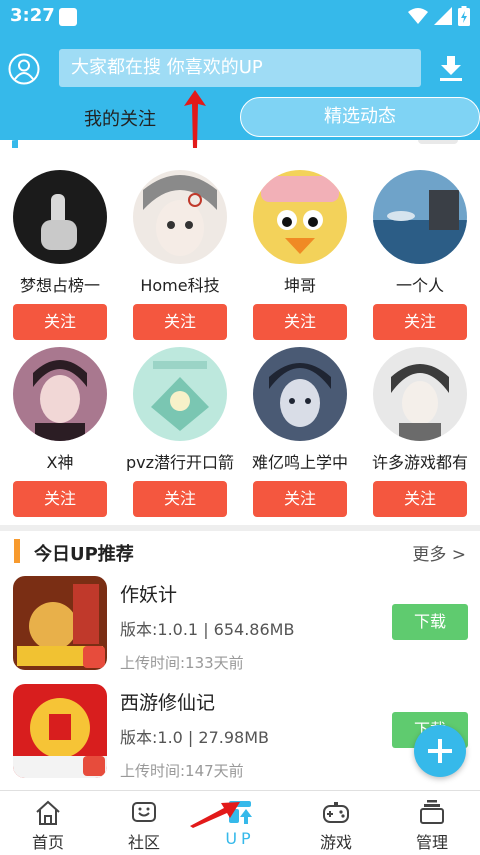 Image resolution: width=480 pixels, height=855 pixels. I want to click on community-icon, so click(144, 812).